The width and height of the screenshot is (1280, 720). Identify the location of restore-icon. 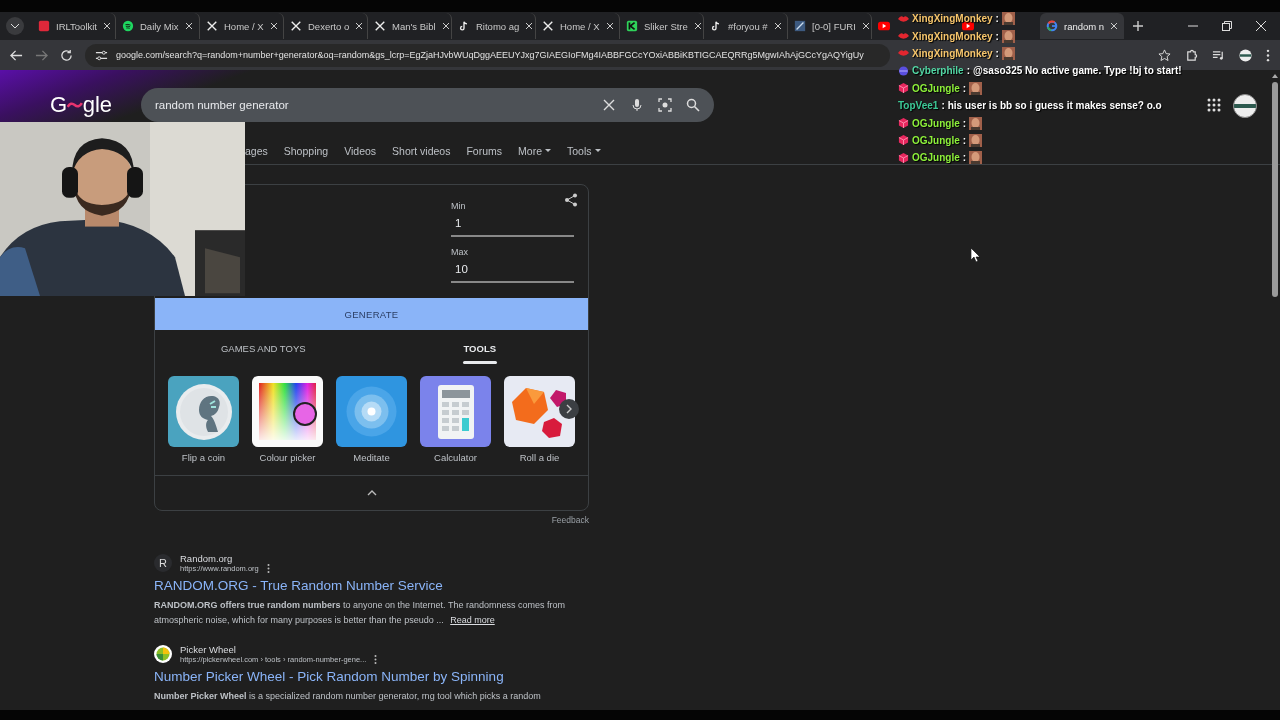
(1227, 26).